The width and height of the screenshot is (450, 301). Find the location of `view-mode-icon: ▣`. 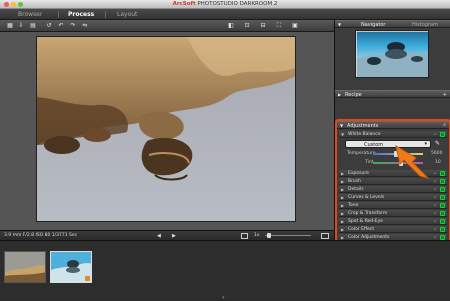

view-mode-icon: ▣ is located at coordinates (295, 26).